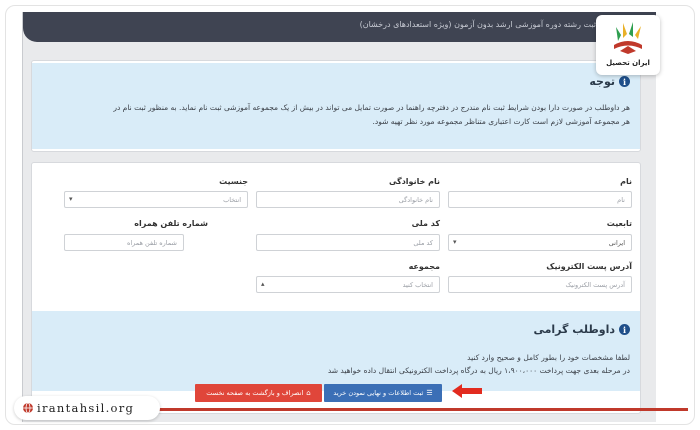  I want to click on submit-button: ☰ ثبت اطلاعات و نهایی نمودن خرید, so click(383, 393).